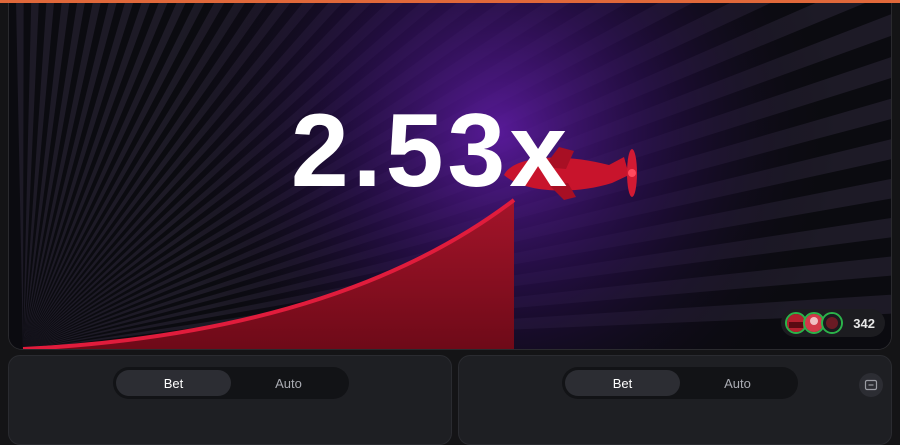 Image resolution: width=900 pixels, height=445 pixels. What do you see at coordinates (431, 151) in the screenshot?
I see `multiplier-display: 2.53x` at bounding box center [431, 151].